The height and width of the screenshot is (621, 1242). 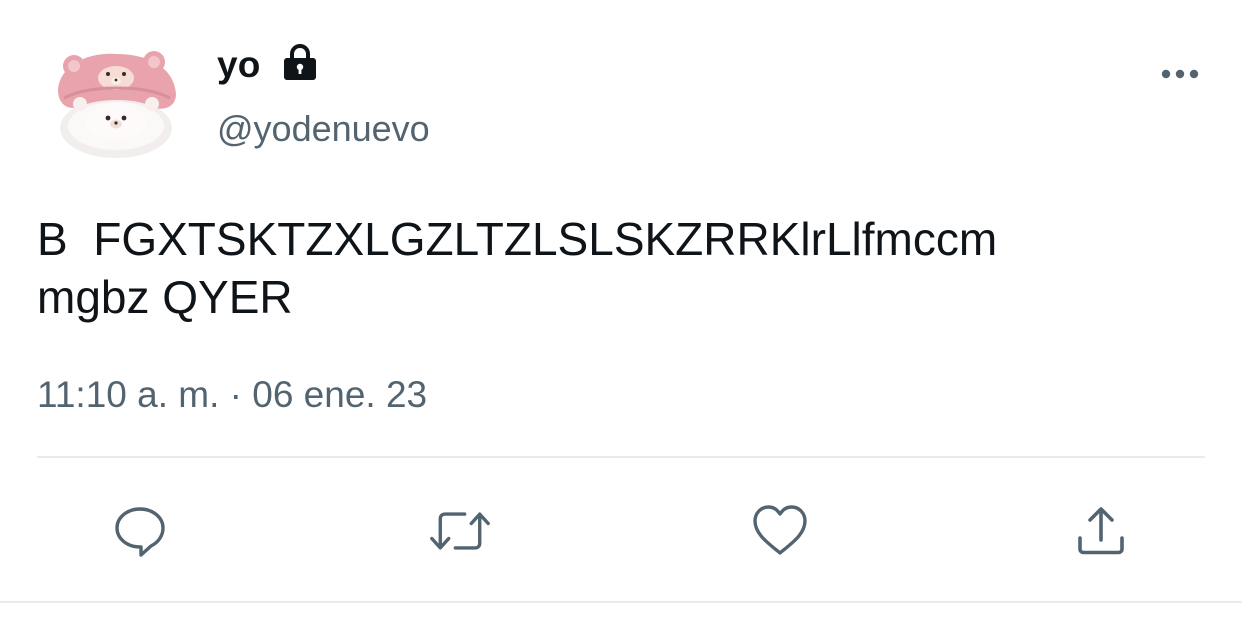 I want to click on user-handle: @yodenuevo, so click(x=323, y=129).